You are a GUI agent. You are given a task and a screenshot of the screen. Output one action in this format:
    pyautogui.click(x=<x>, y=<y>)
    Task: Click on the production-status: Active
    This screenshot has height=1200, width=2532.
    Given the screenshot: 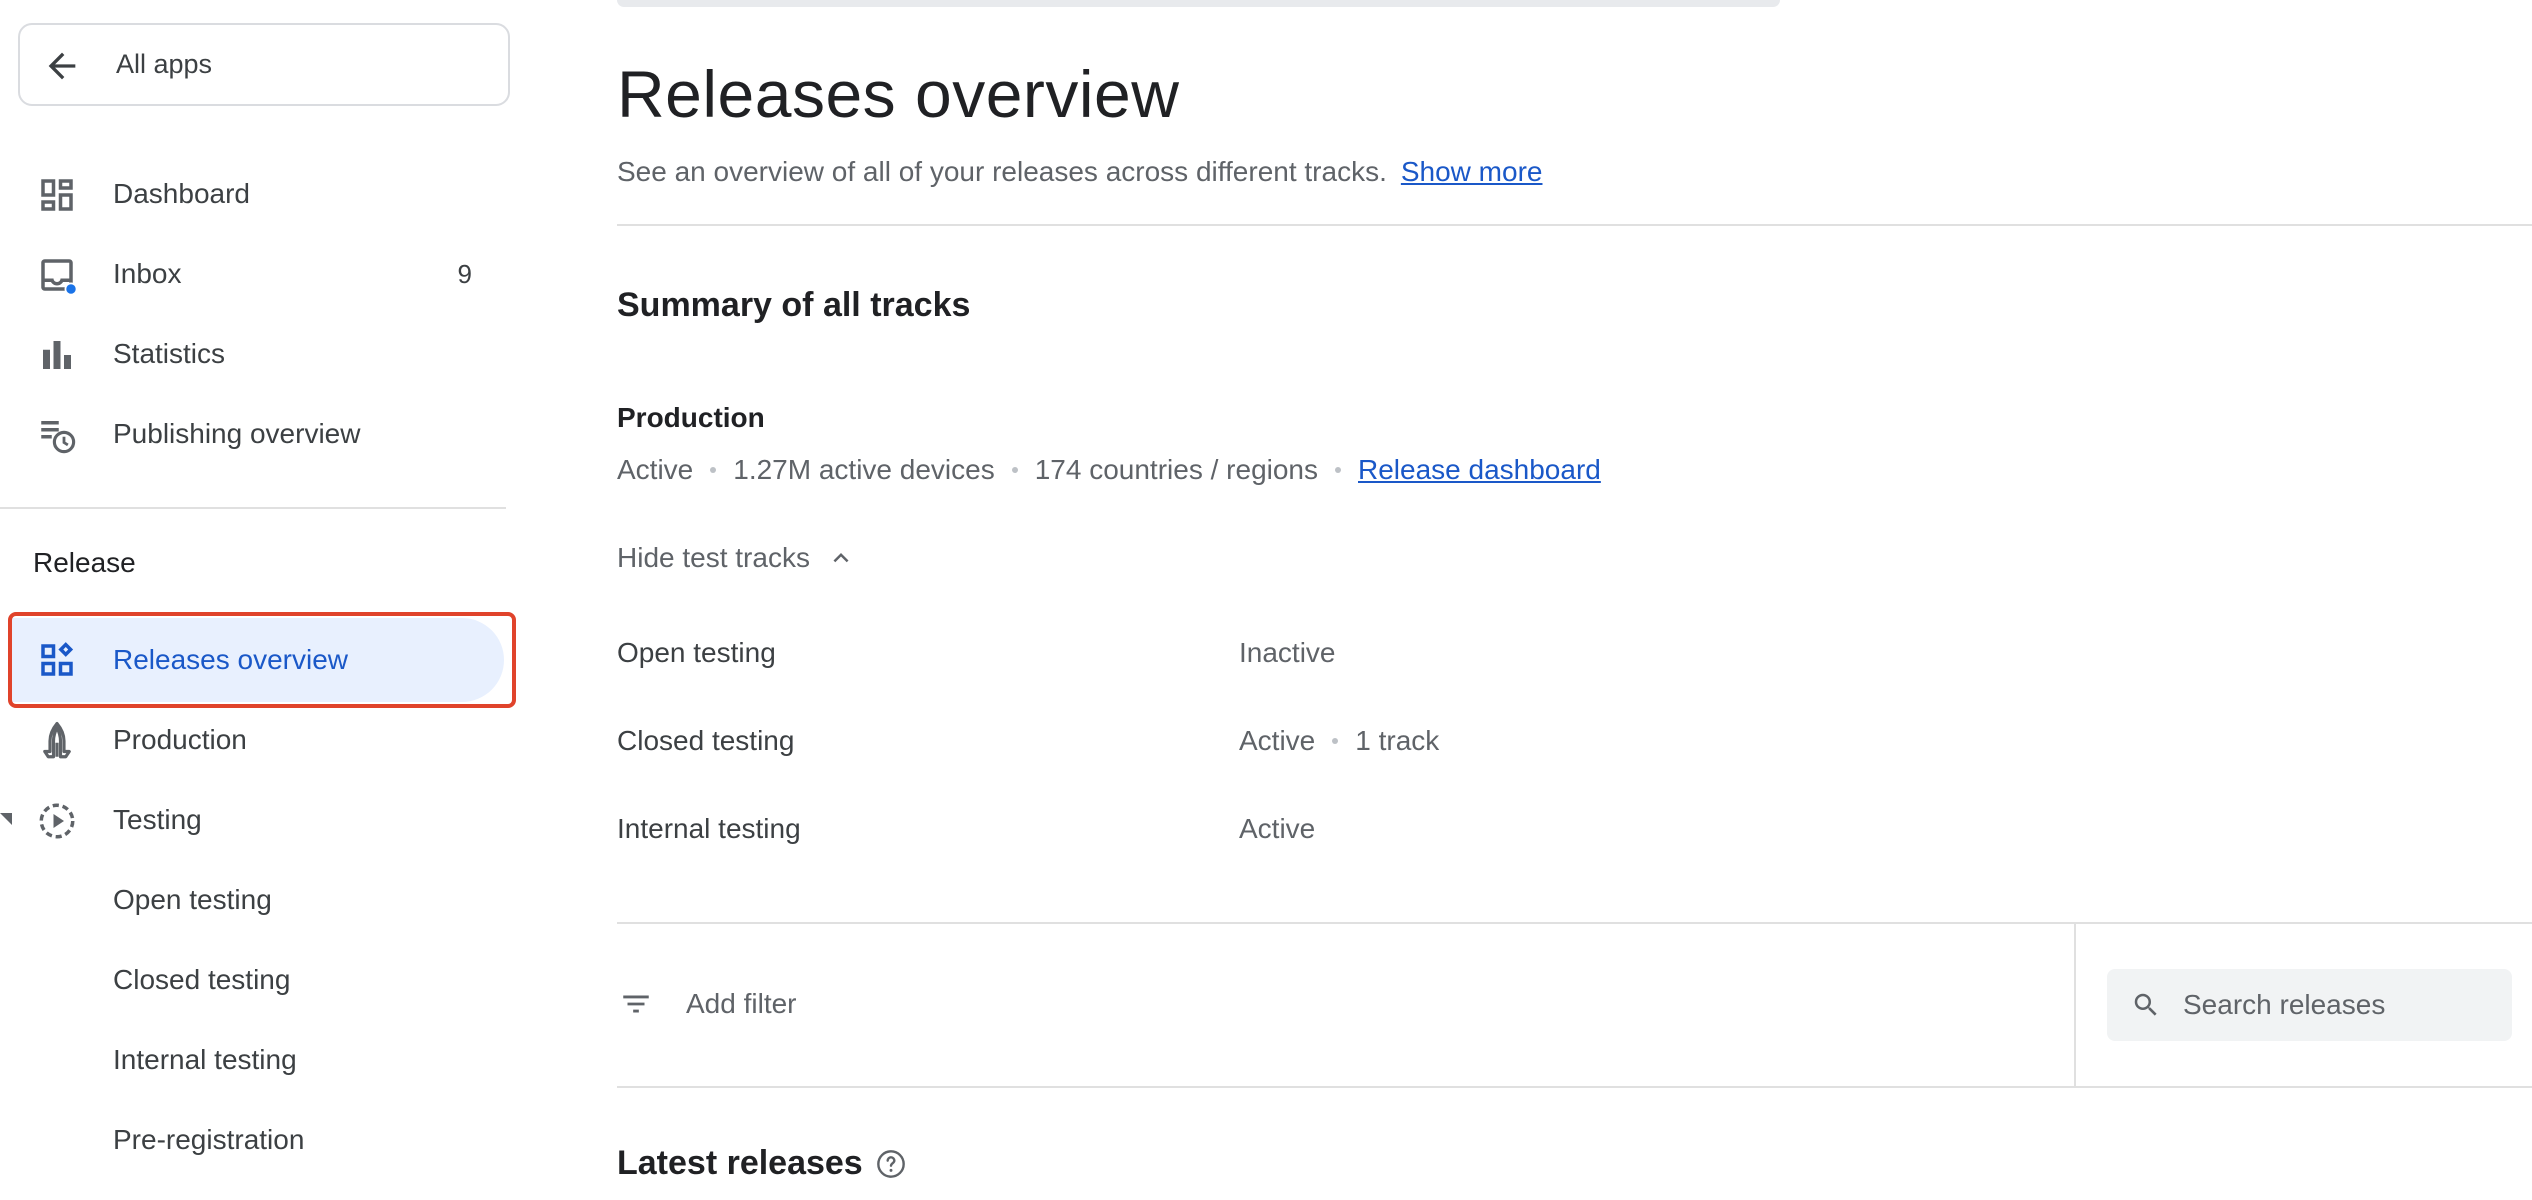 What is the action you would take?
    pyautogui.click(x=655, y=469)
    